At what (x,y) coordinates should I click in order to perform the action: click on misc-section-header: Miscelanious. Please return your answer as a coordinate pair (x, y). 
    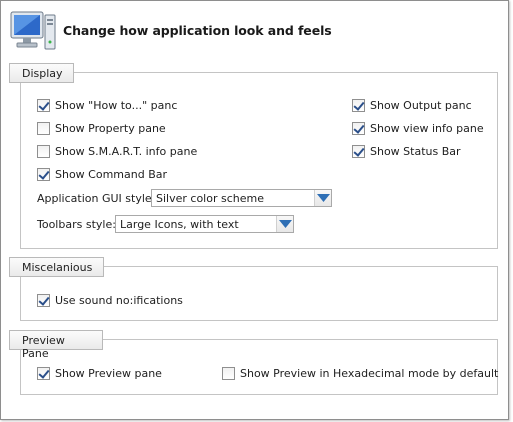
    Looking at the image, I should click on (56, 267).